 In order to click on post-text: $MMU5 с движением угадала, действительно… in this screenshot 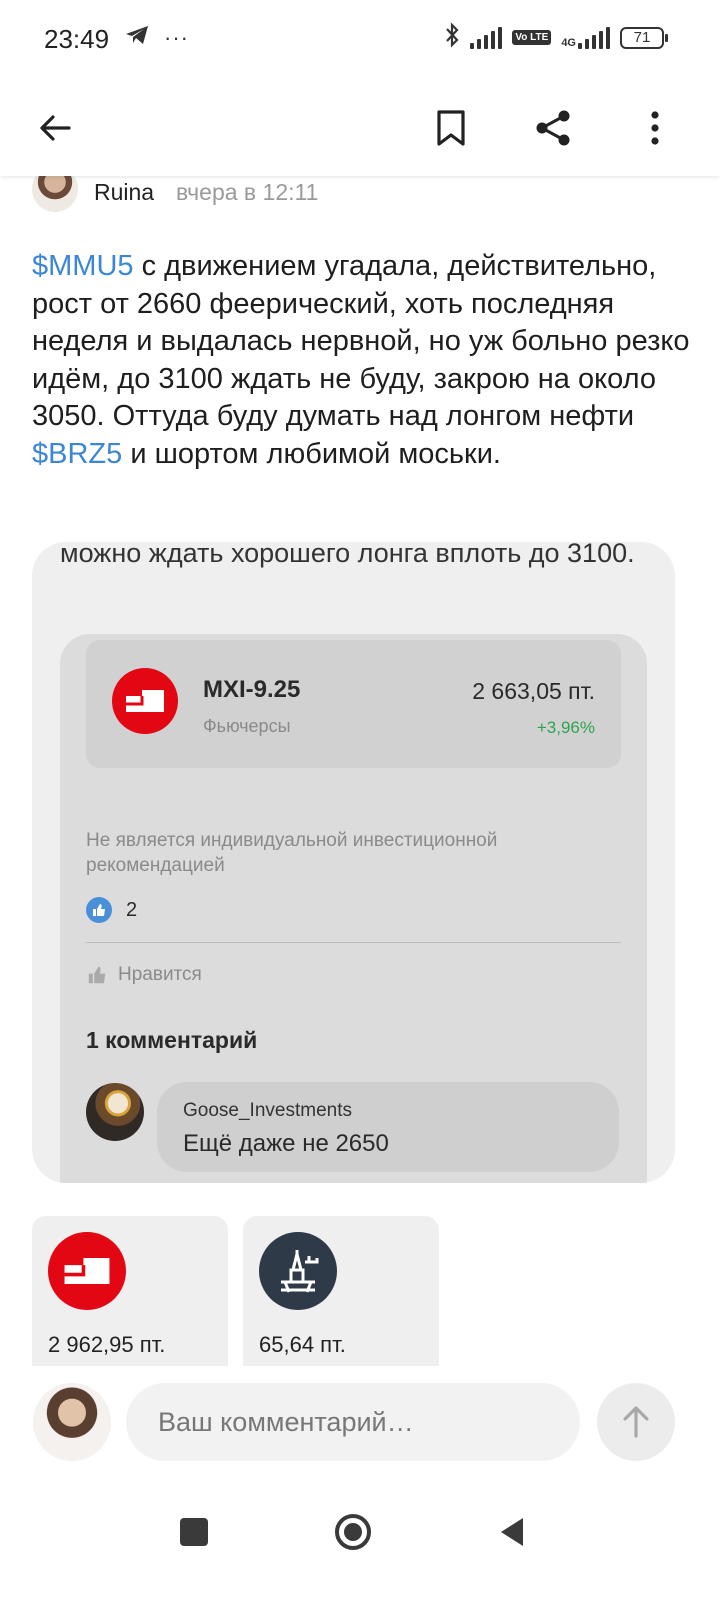, I will do `click(362, 360)`.